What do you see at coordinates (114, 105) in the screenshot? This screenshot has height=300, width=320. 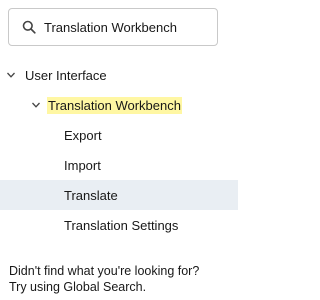 I see `tree-node-label-highlighted: Translation Workbench` at bounding box center [114, 105].